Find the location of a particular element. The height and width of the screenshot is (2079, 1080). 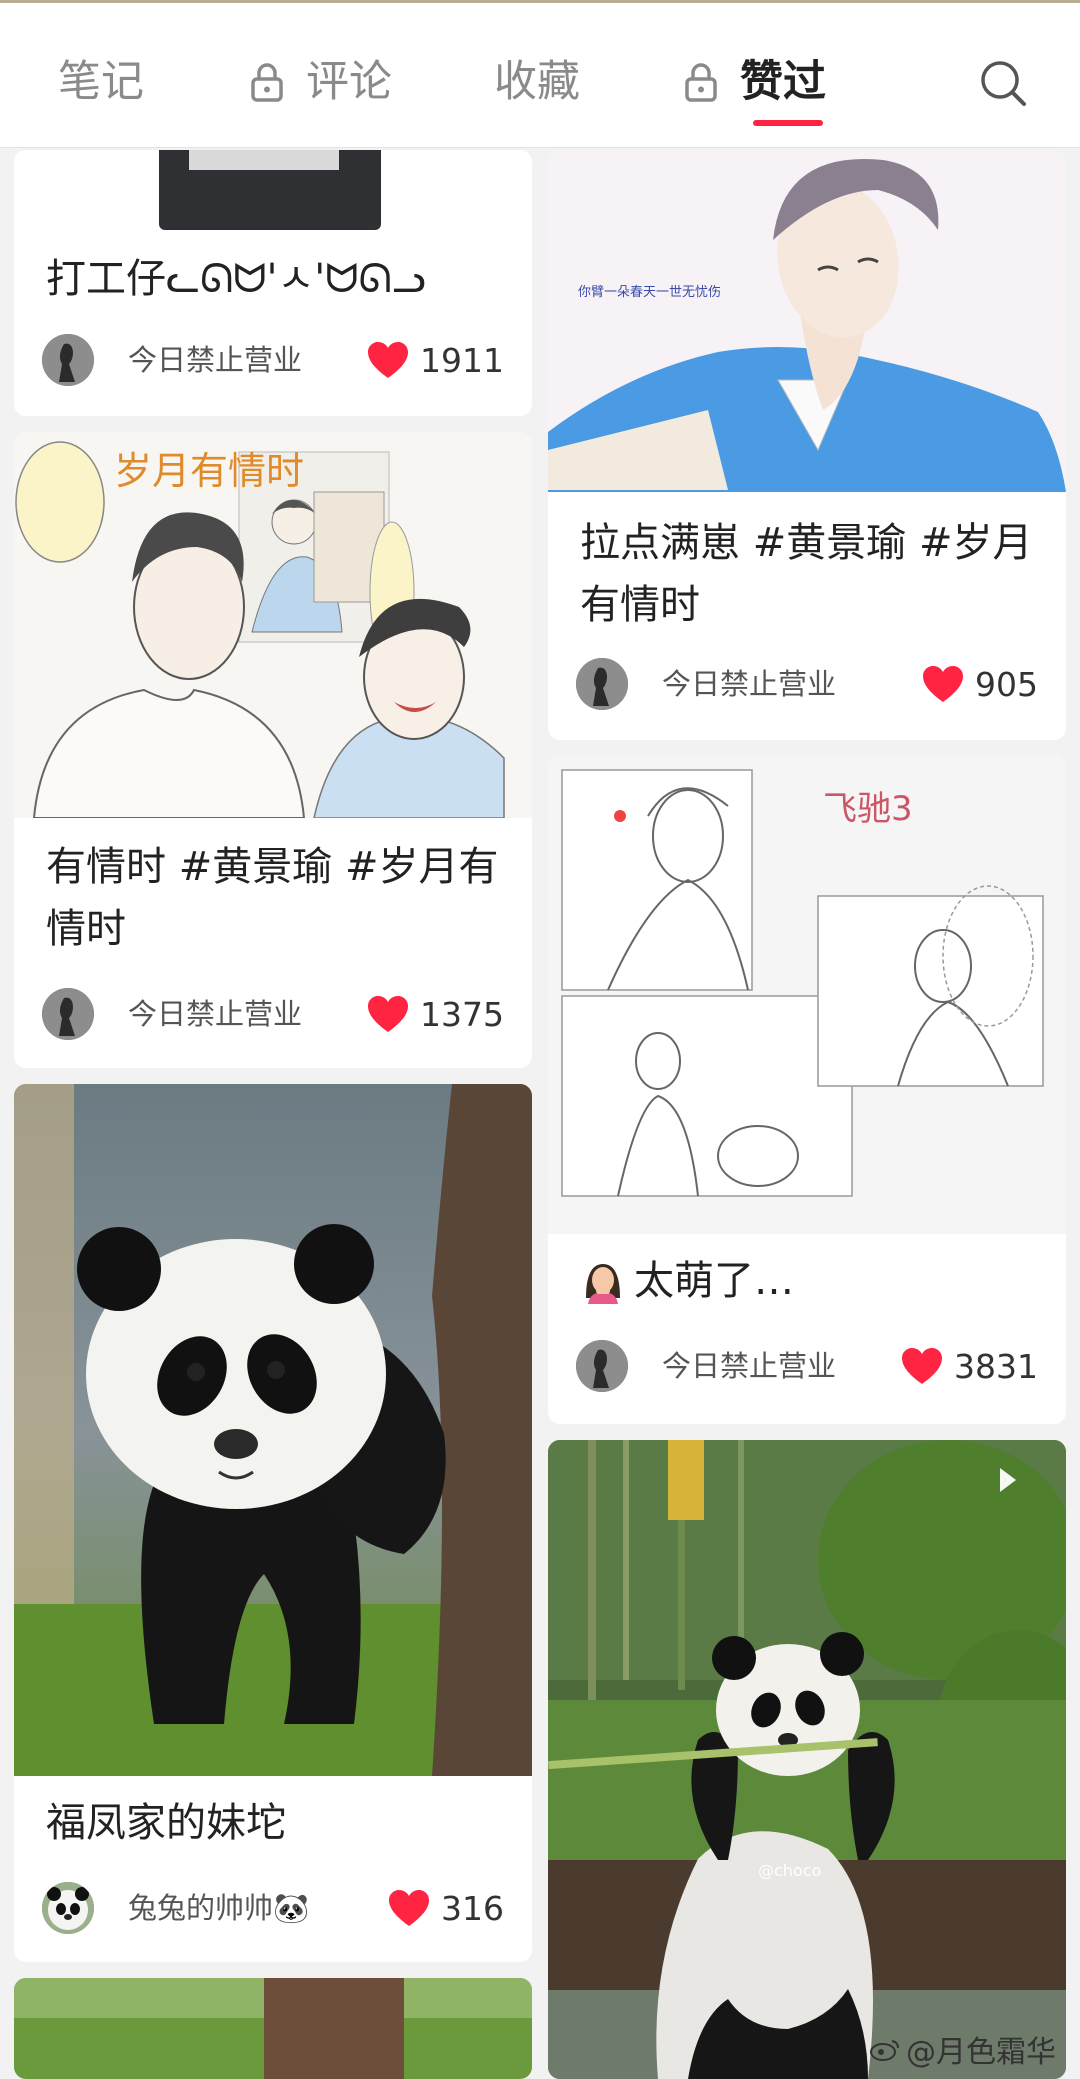

tab-label: 收藏 is located at coordinates (537, 82).